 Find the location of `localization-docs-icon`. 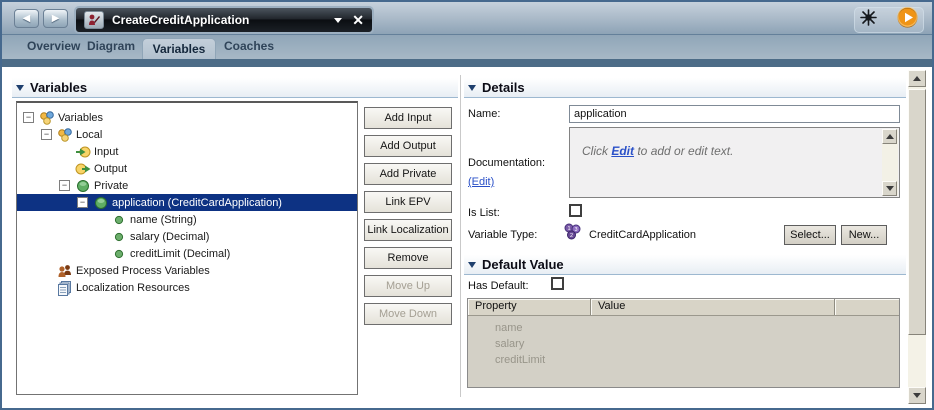

localization-docs-icon is located at coordinates (64, 288).